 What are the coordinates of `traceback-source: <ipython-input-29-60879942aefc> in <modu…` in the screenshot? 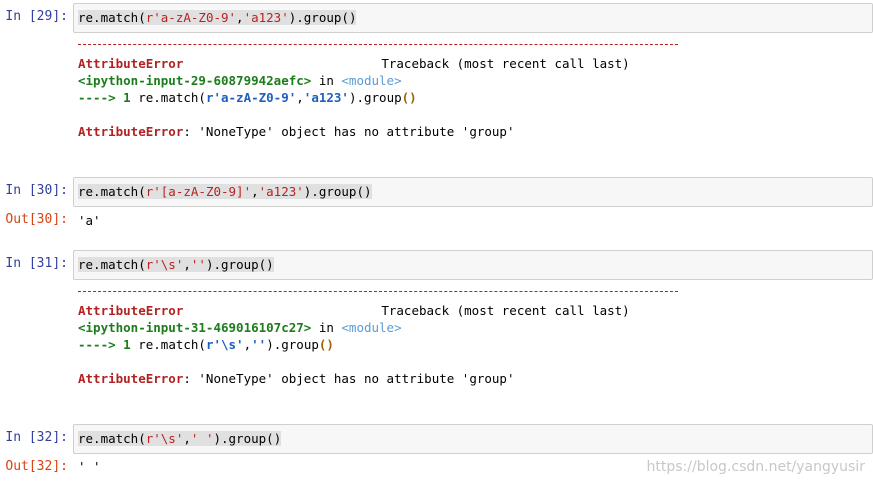 It's located at (240, 80).